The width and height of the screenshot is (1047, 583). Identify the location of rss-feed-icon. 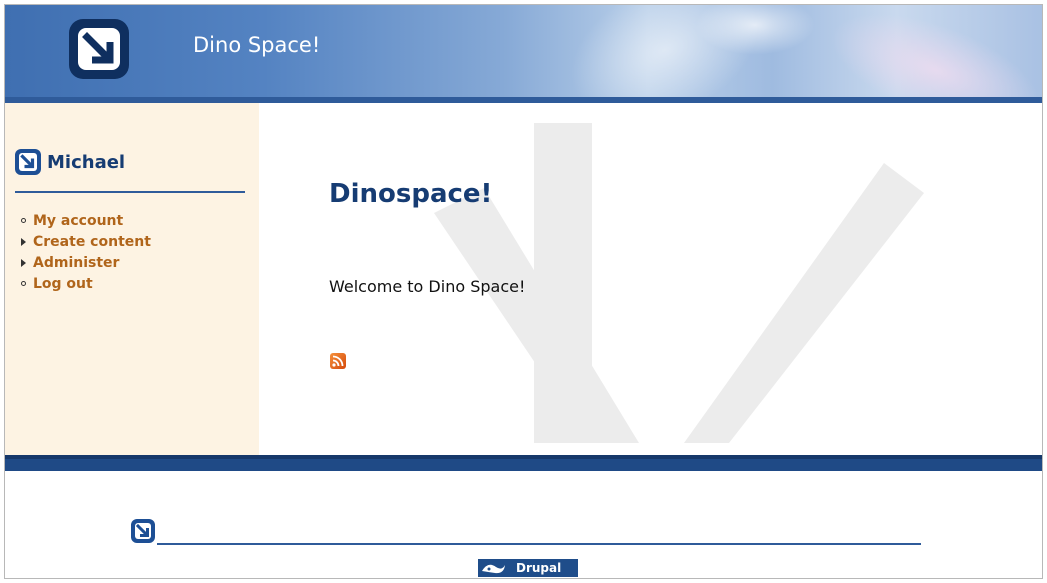
(338, 361).